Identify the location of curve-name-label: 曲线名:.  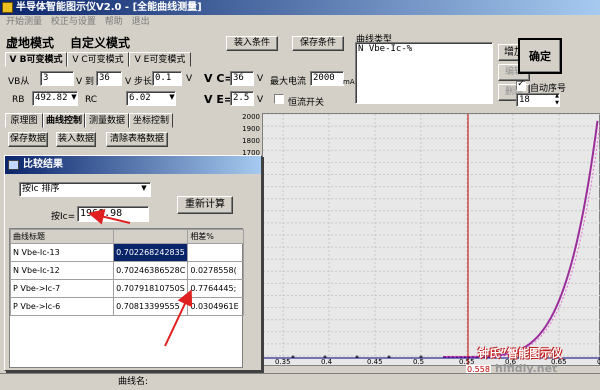
(133, 382).